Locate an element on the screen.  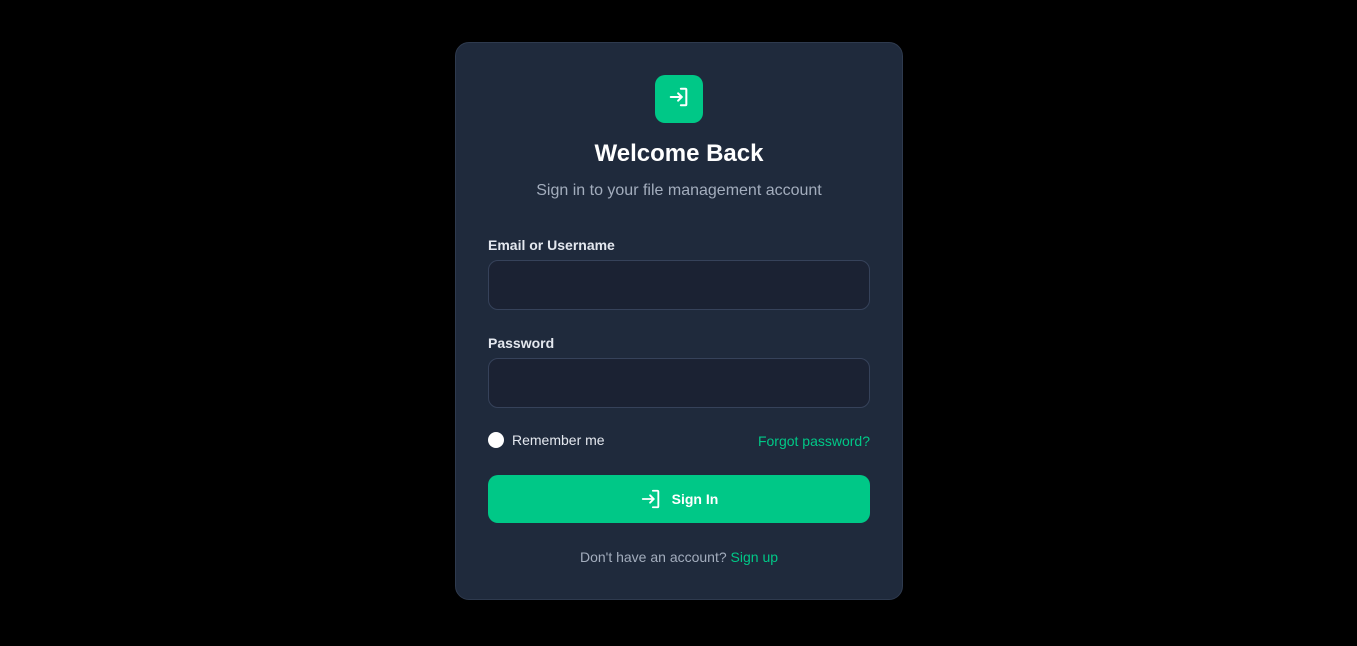
sign-in-button-label: Sign In is located at coordinates (695, 499).